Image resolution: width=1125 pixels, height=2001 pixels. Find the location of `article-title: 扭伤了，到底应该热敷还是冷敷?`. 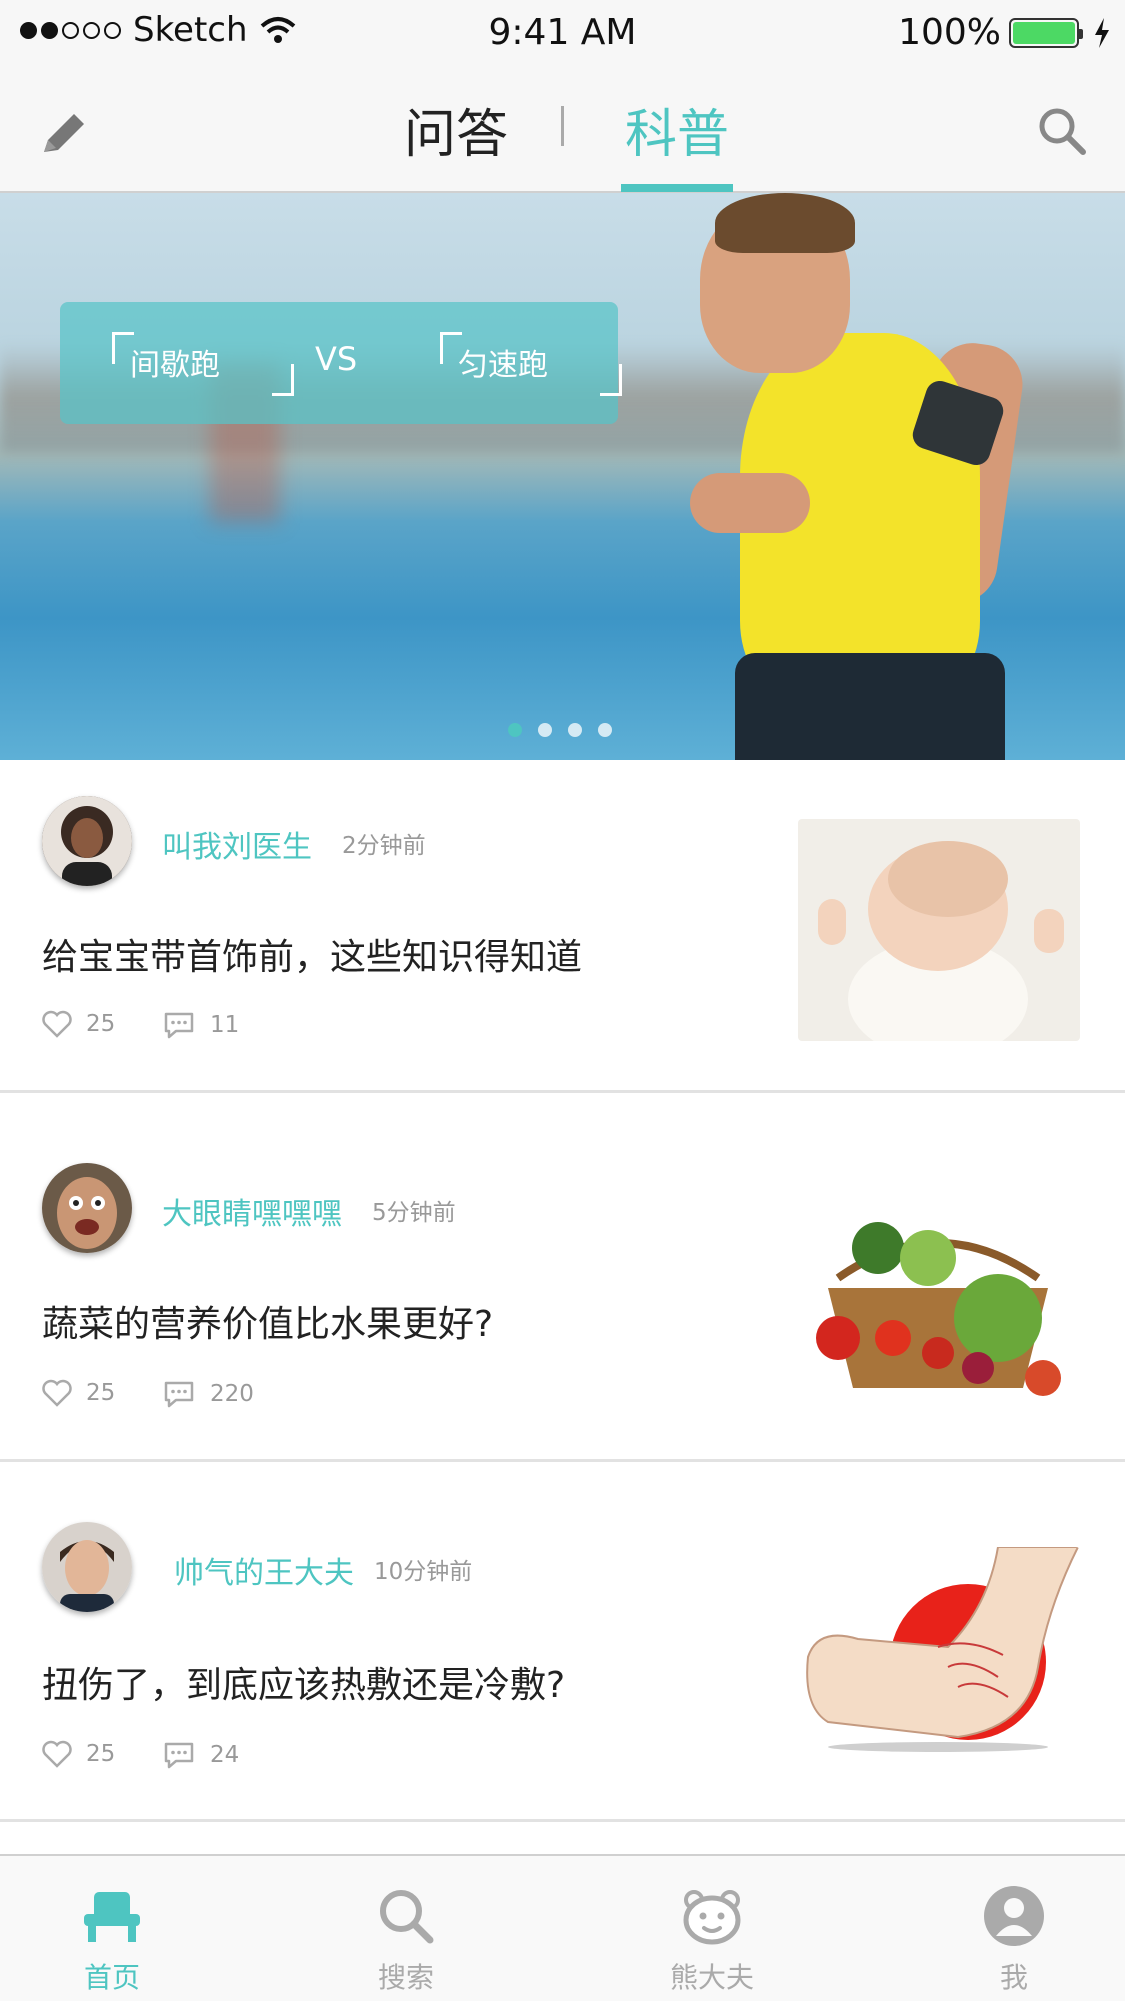

article-title: 扭伤了，到底应该热敷还是冷敷? is located at coordinates (303, 1682).